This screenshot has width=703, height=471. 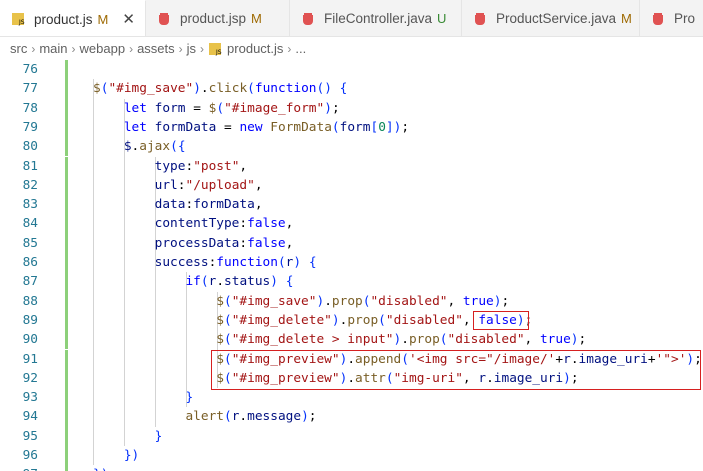 I want to click on code-line: 81 type:"post",, so click(x=351, y=166).